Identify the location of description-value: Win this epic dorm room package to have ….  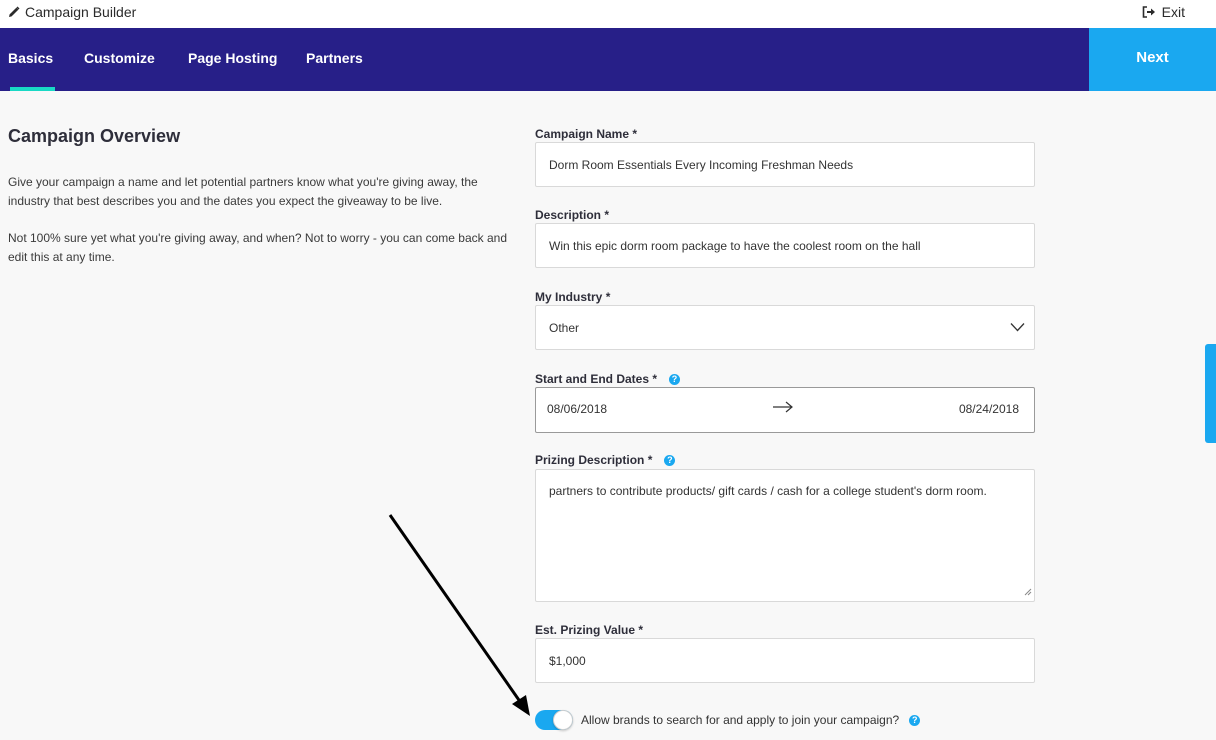
(735, 245).